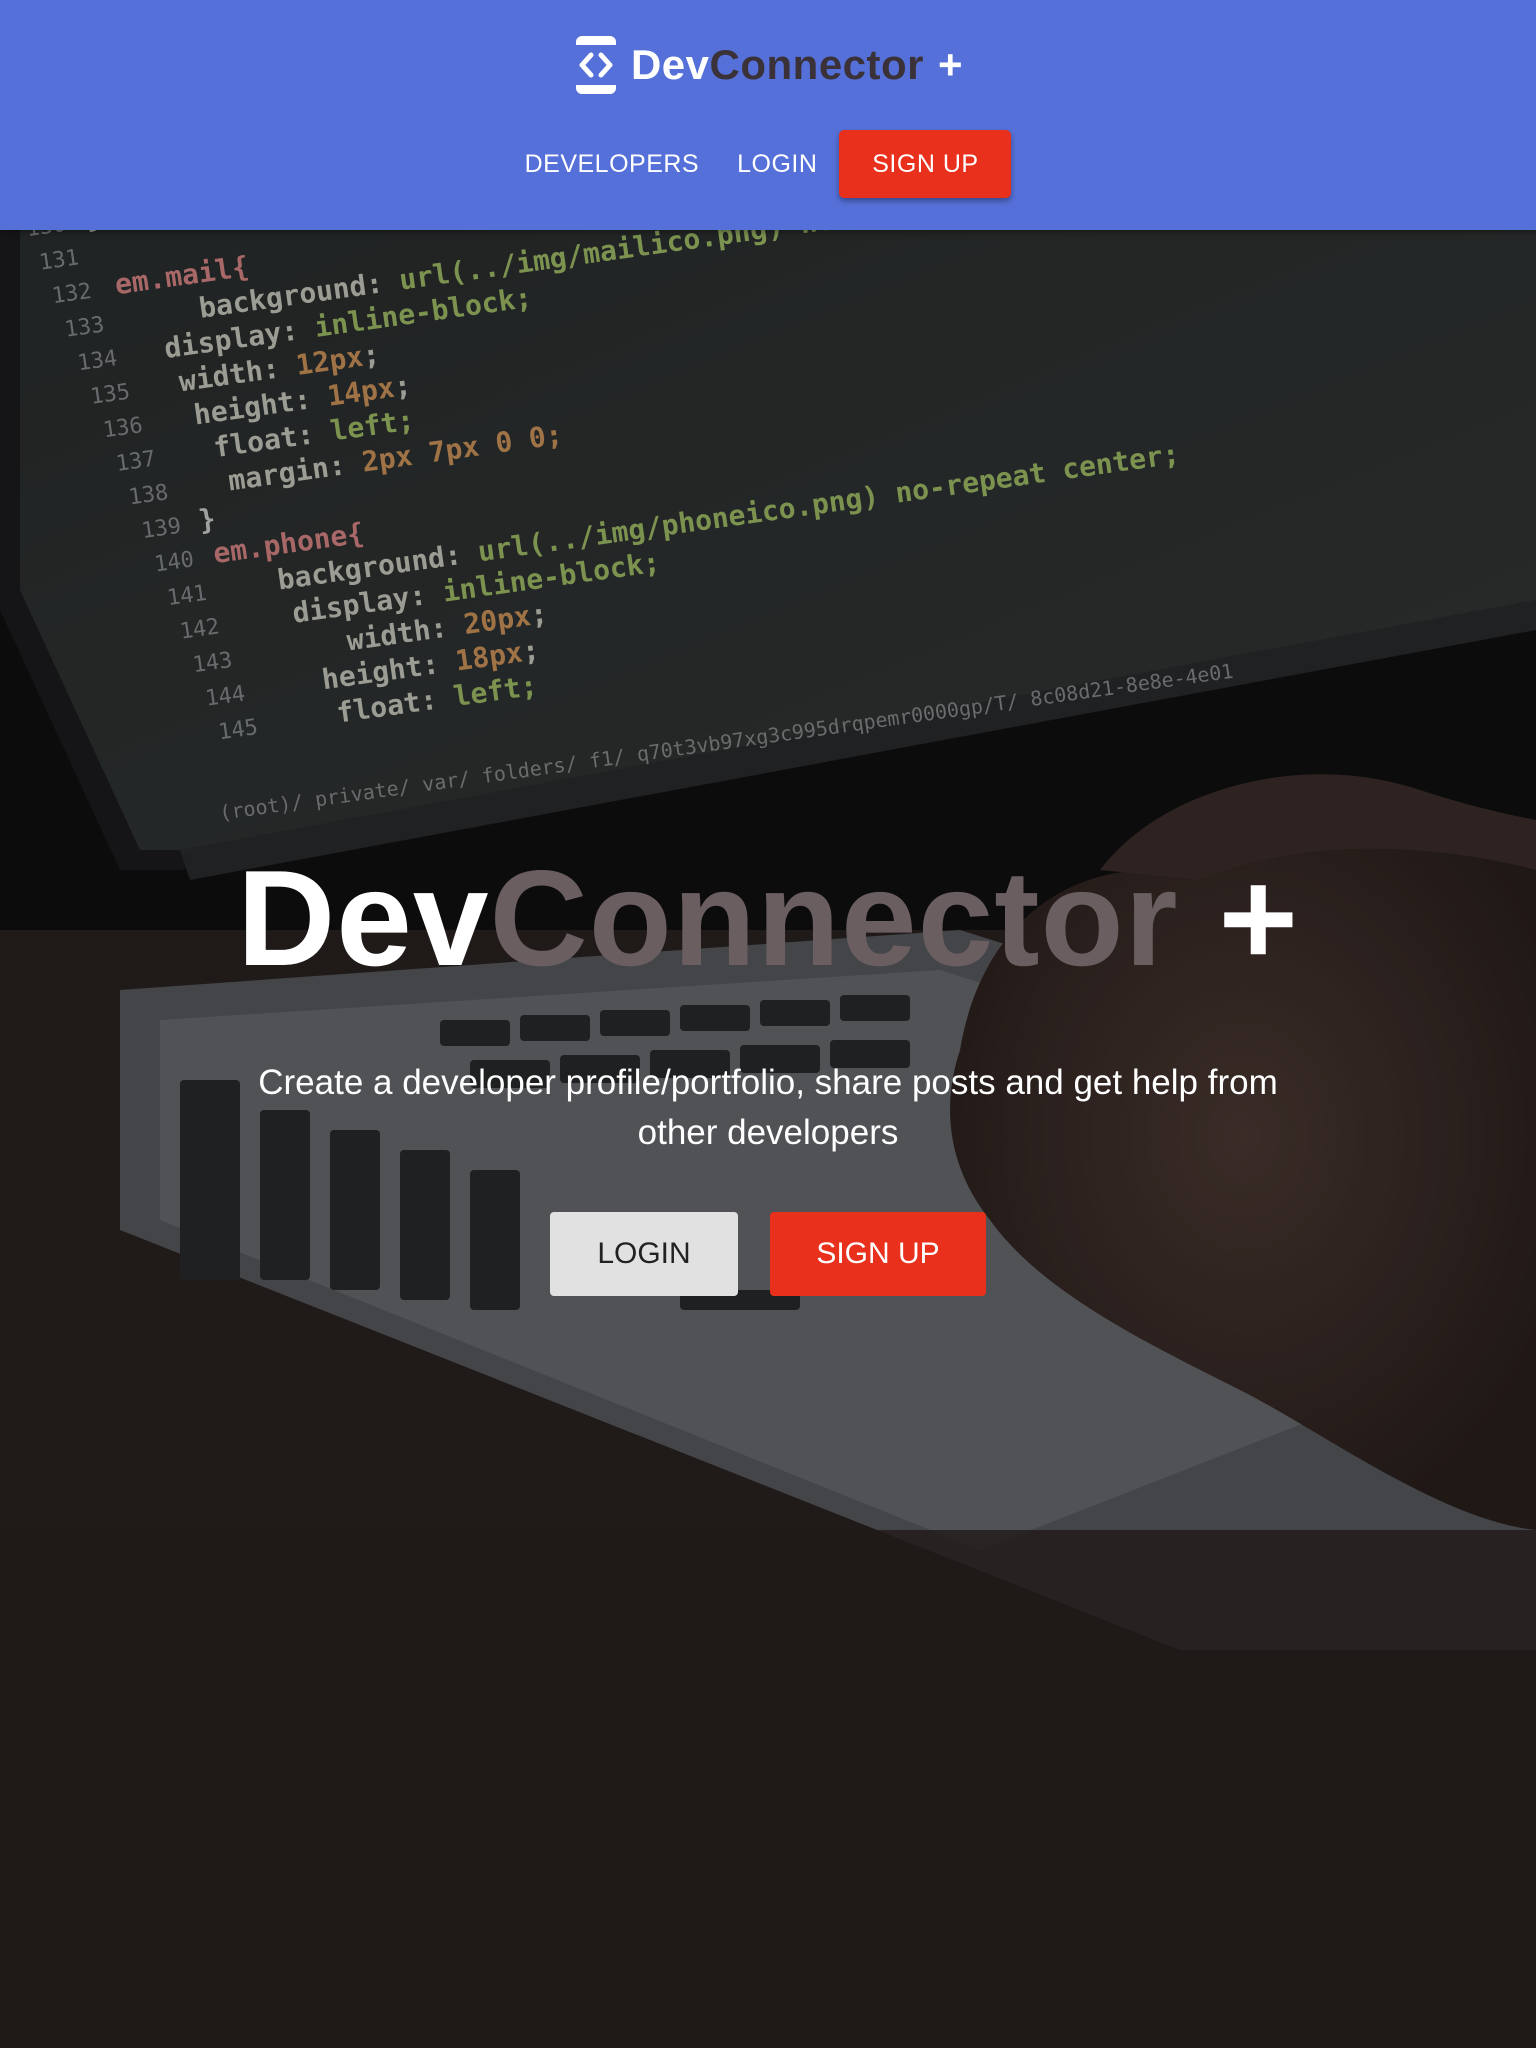 The width and height of the screenshot is (1536, 2048). I want to click on nav-links: DEVELOPERS LOGIN SIGN UP, so click(768, 164).